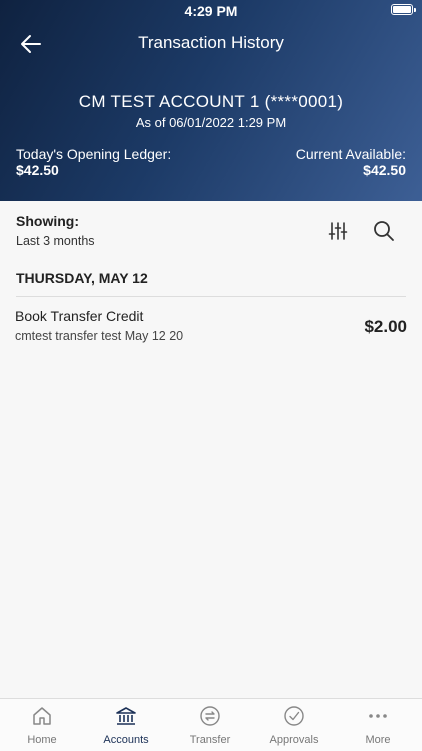 The height and width of the screenshot is (751, 422). I want to click on search-icon, so click(384, 231).